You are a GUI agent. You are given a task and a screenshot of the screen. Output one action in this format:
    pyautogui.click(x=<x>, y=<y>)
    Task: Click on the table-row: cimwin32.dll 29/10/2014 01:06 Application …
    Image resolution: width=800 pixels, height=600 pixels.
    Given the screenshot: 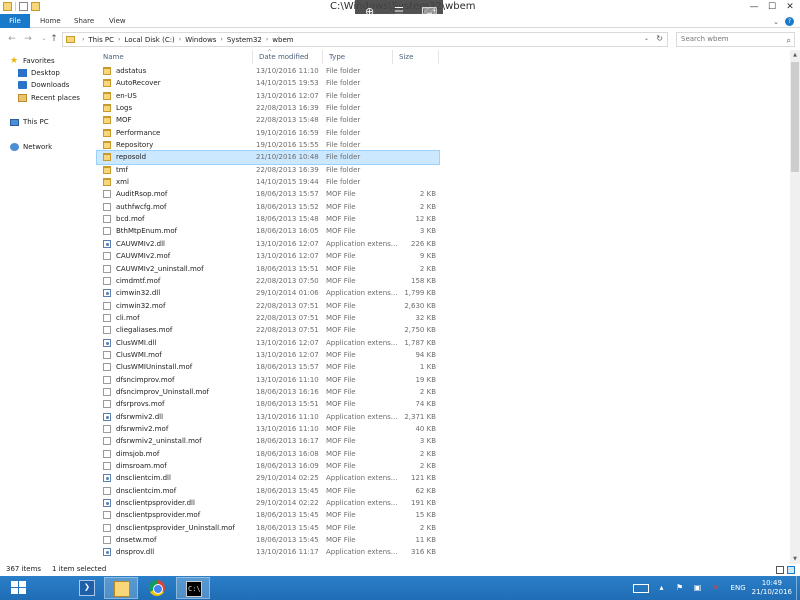 What is the action you would take?
    pyautogui.click(x=268, y=293)
    